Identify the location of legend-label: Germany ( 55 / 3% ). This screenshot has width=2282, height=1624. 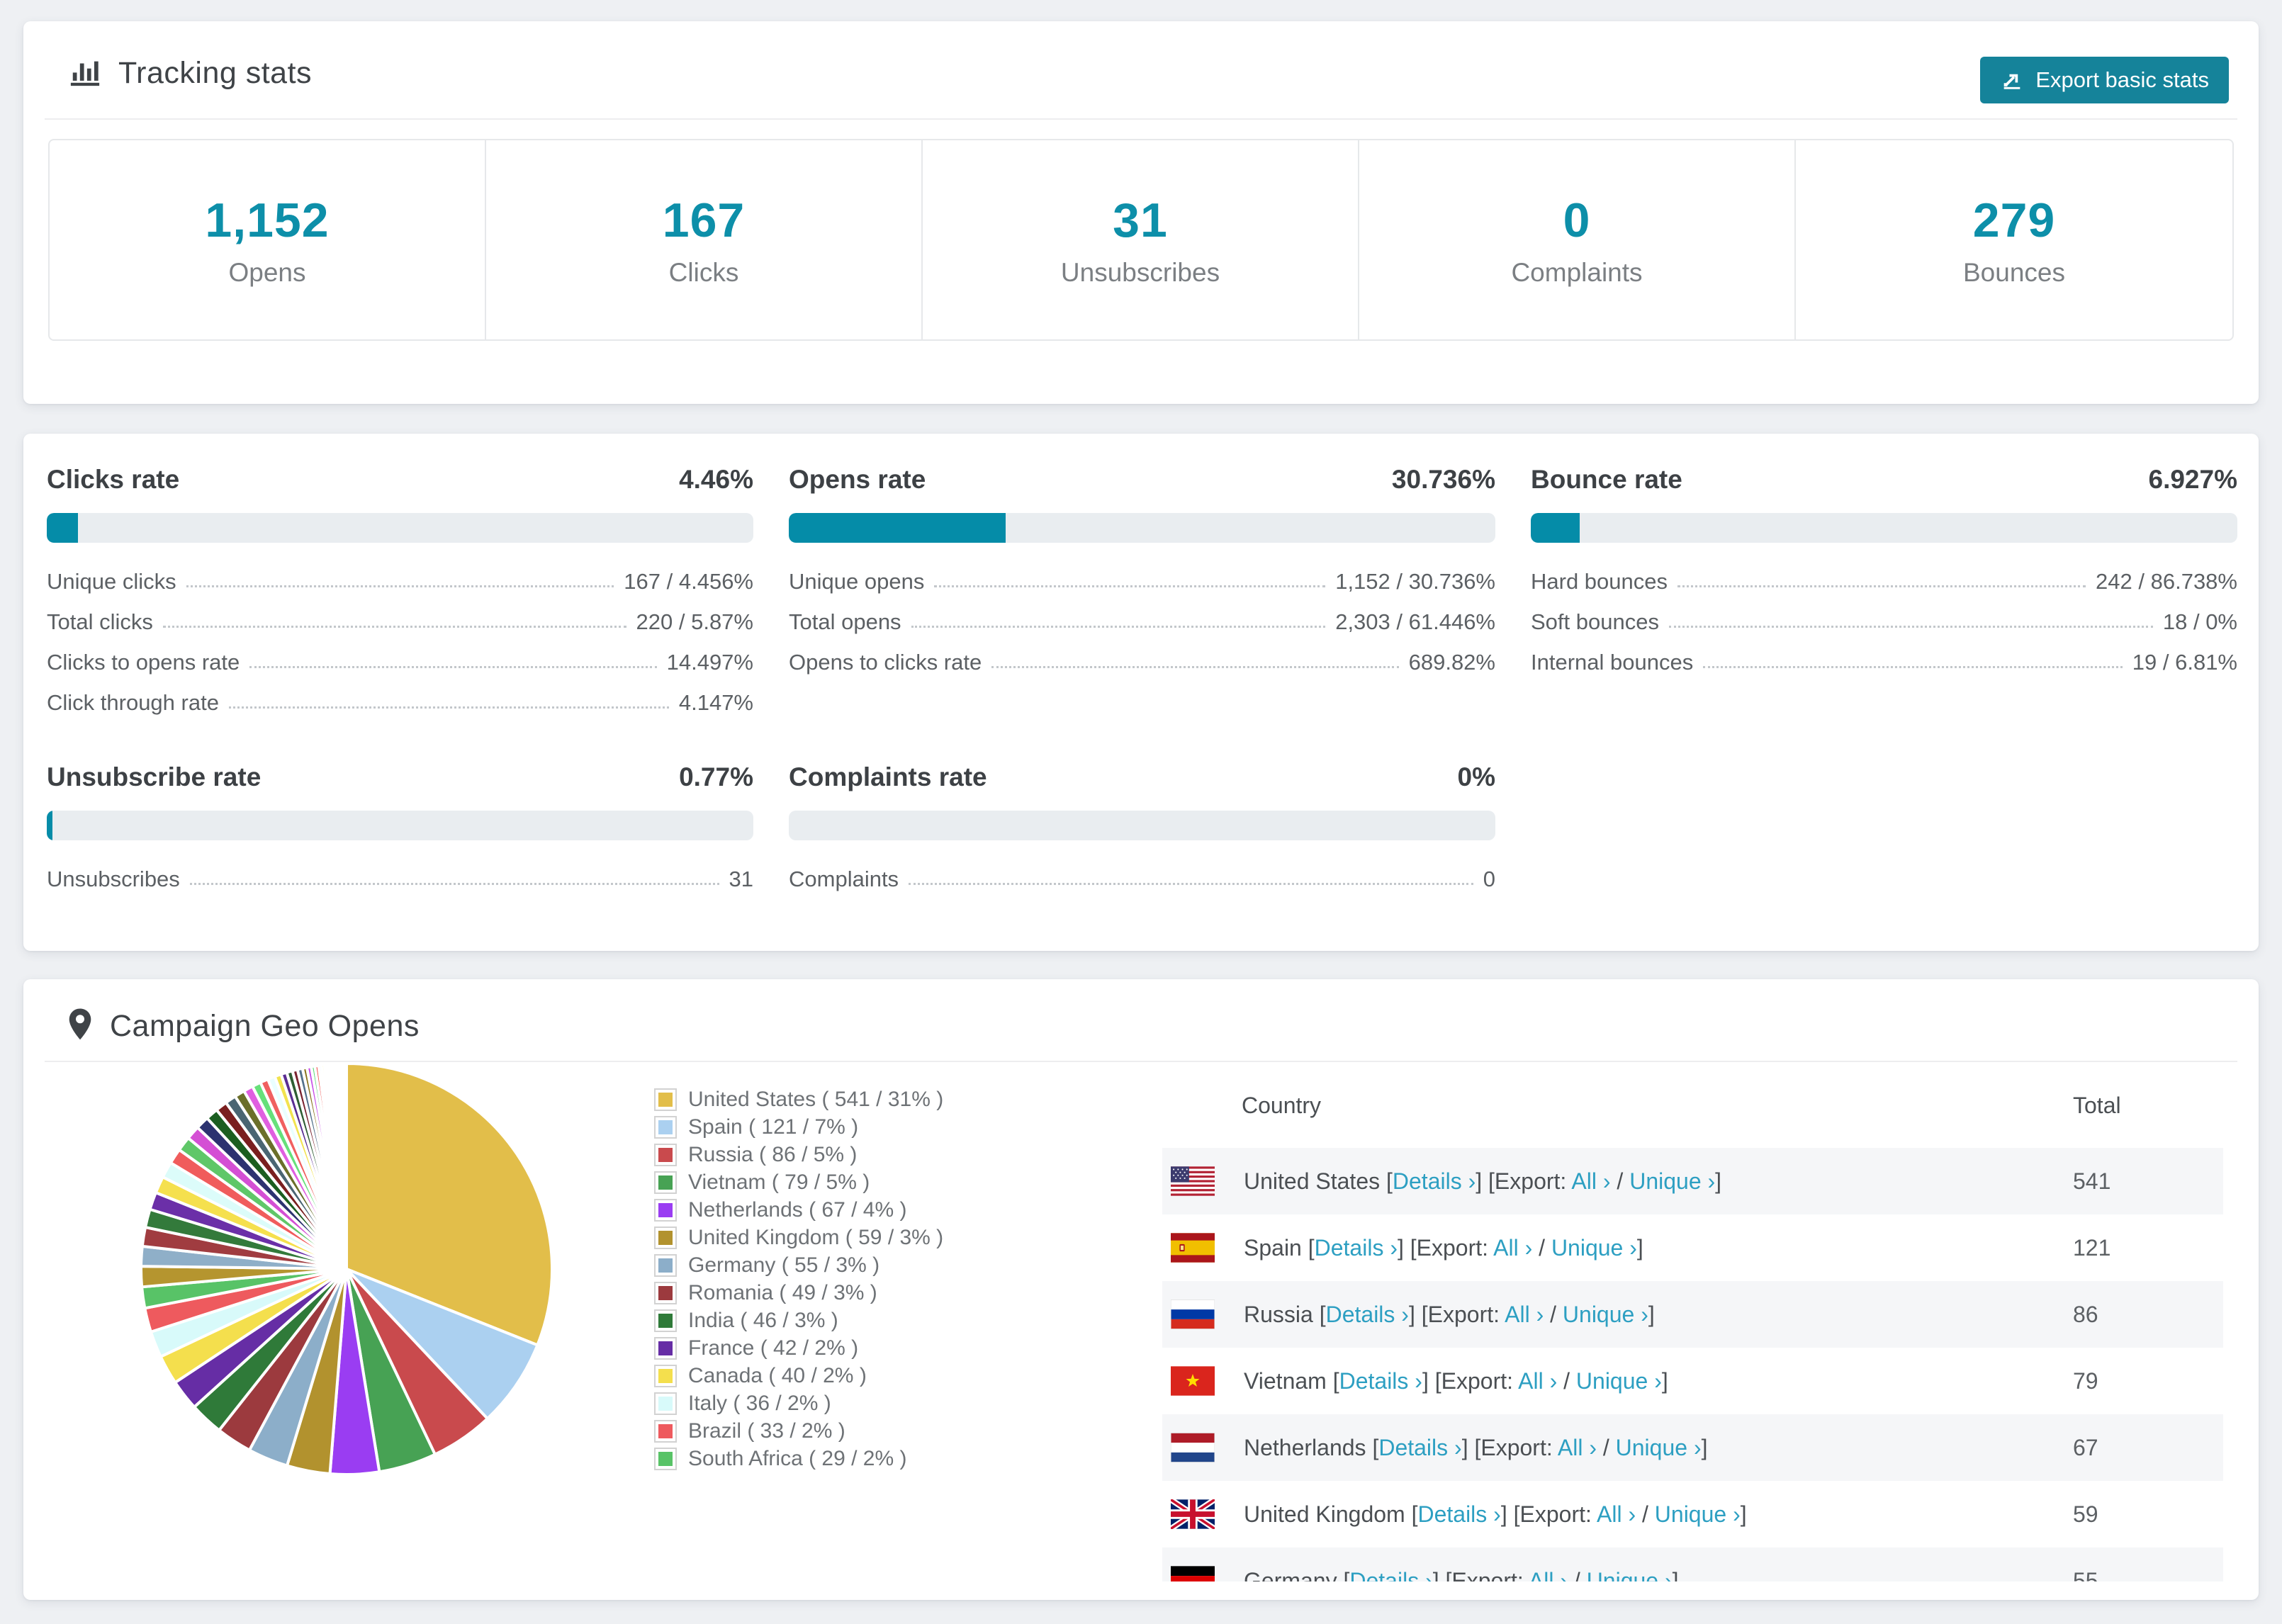
(784, 1265).